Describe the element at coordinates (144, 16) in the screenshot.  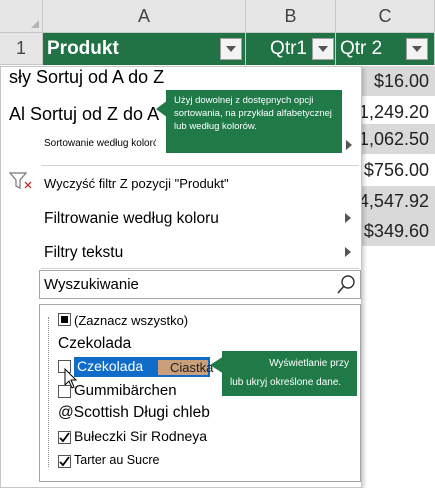
I see `column-header-a: A` at that location.